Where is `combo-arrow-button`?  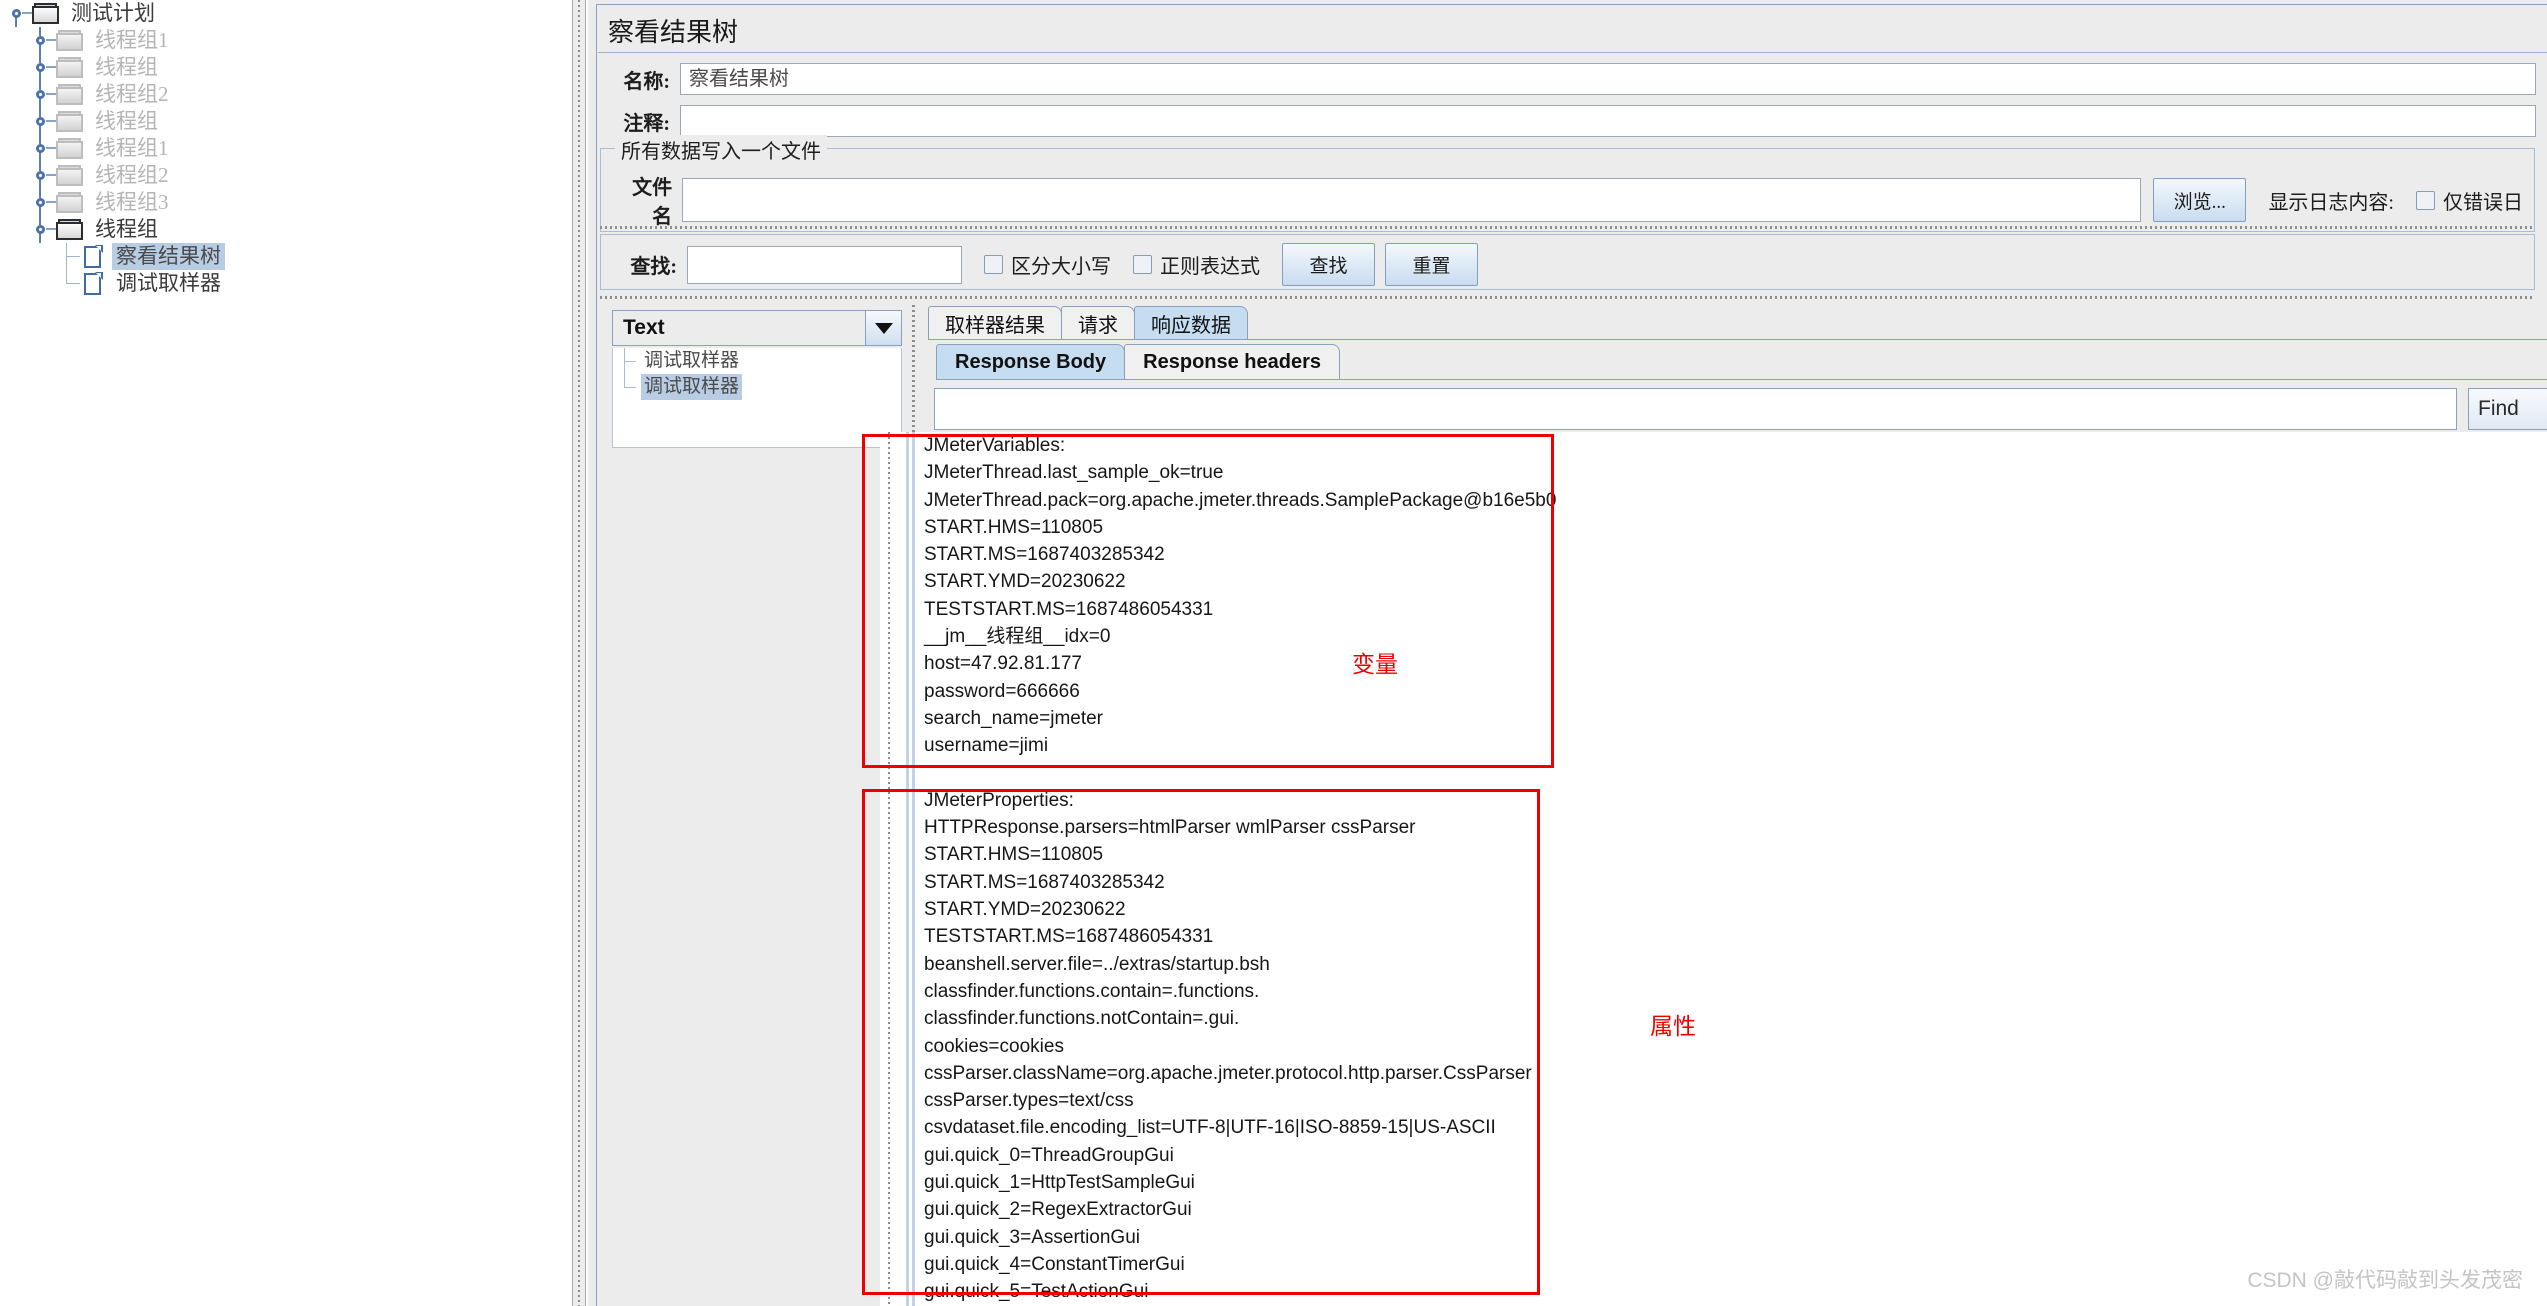
combo-arrow-button is located at coordinates (883, 328).